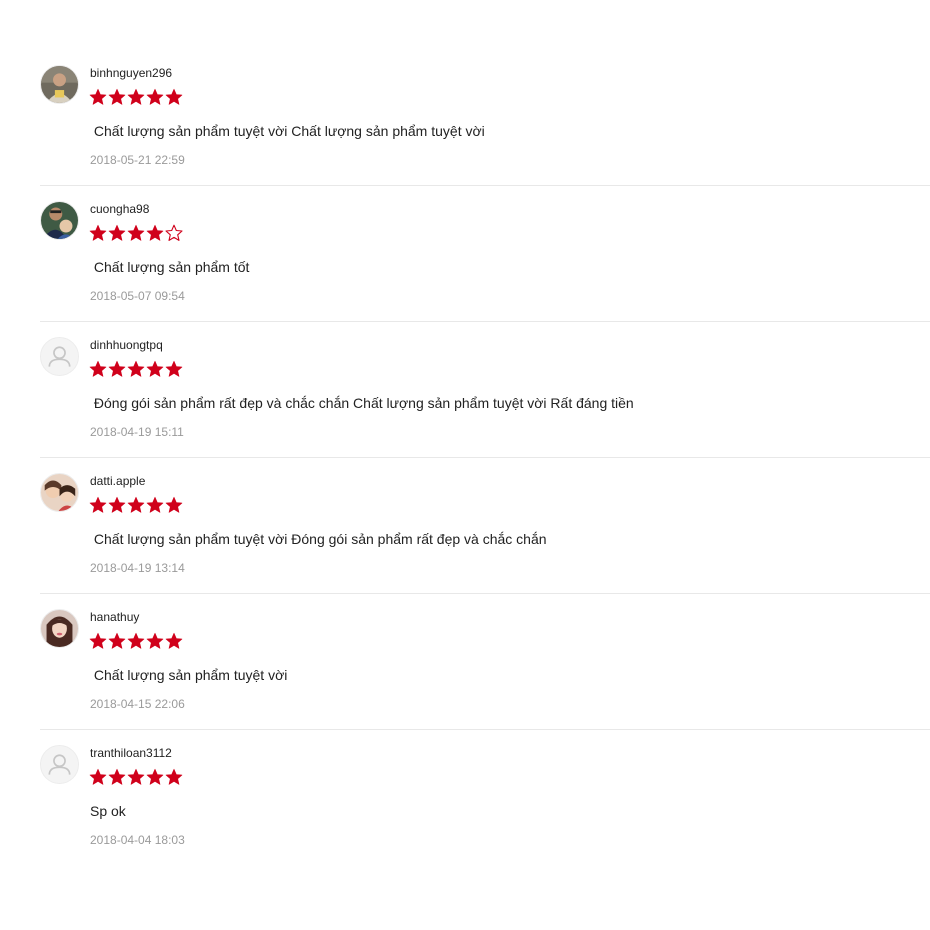  What do you see at coordinates (137, 432) in the screenshot?
I see `review-timestamp: 2018-04-19 15:11` at bounding box center [137, 432].